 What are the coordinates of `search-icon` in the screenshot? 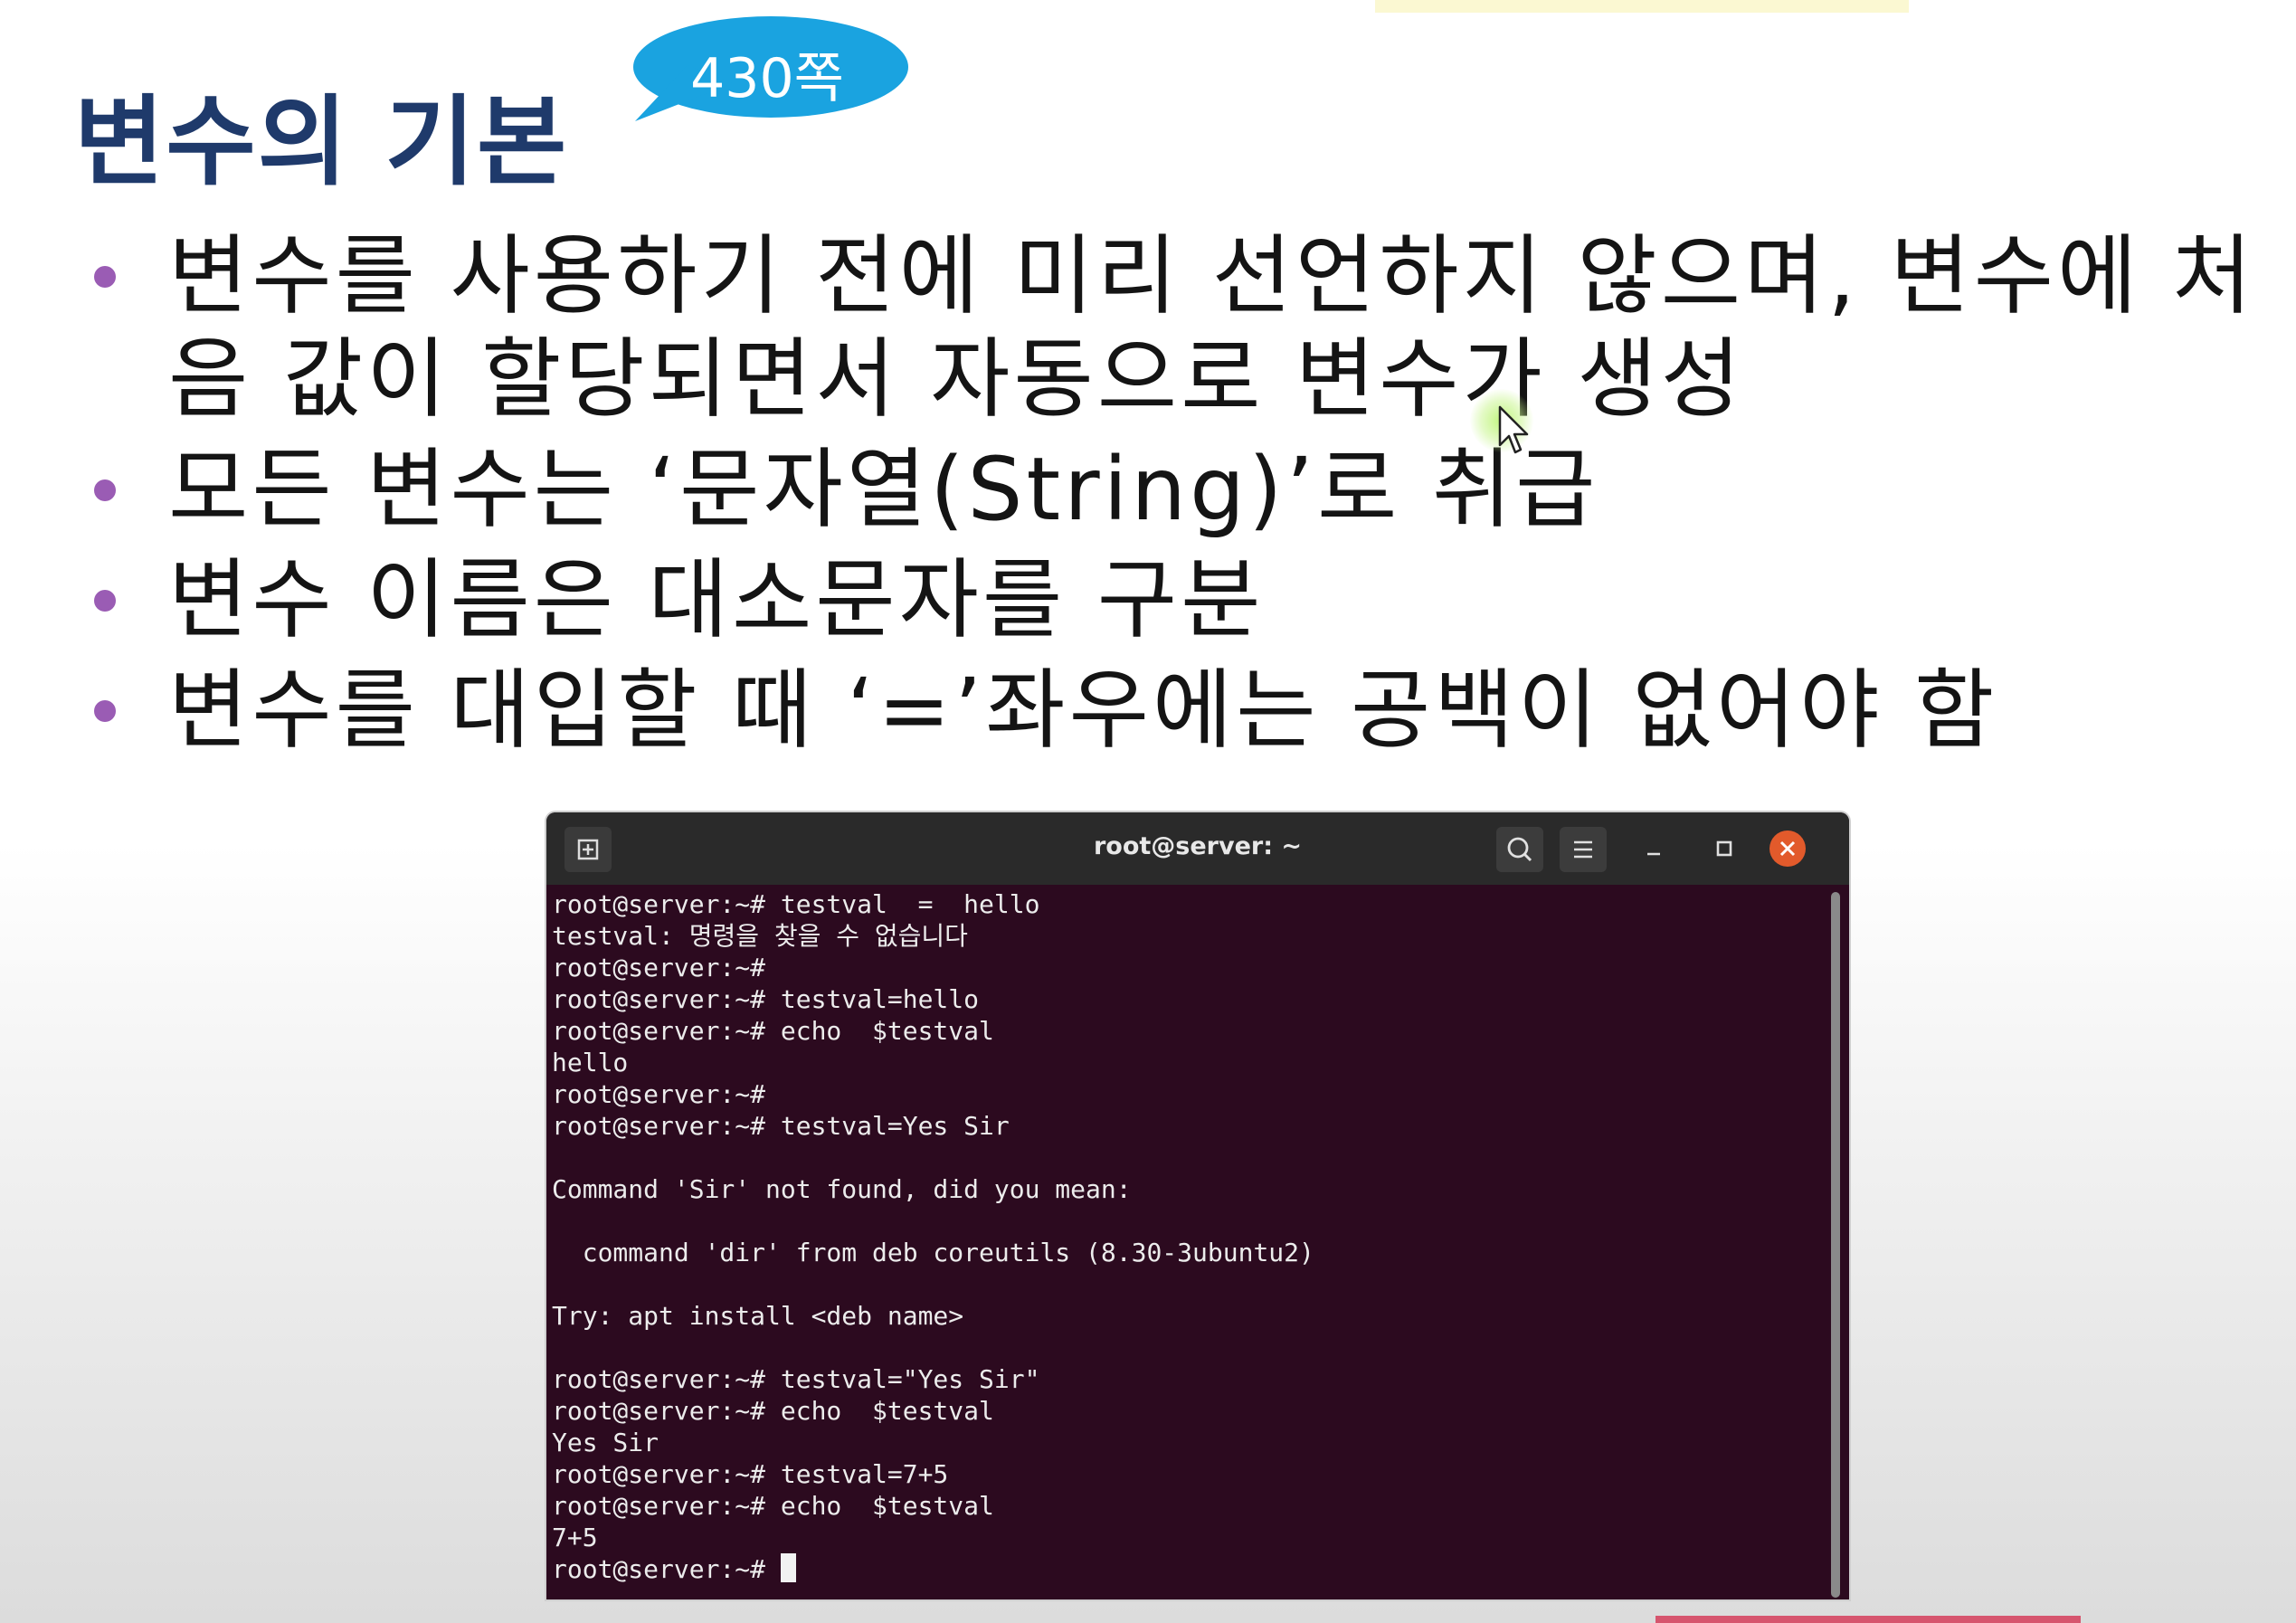 It's located at (1519, 849).